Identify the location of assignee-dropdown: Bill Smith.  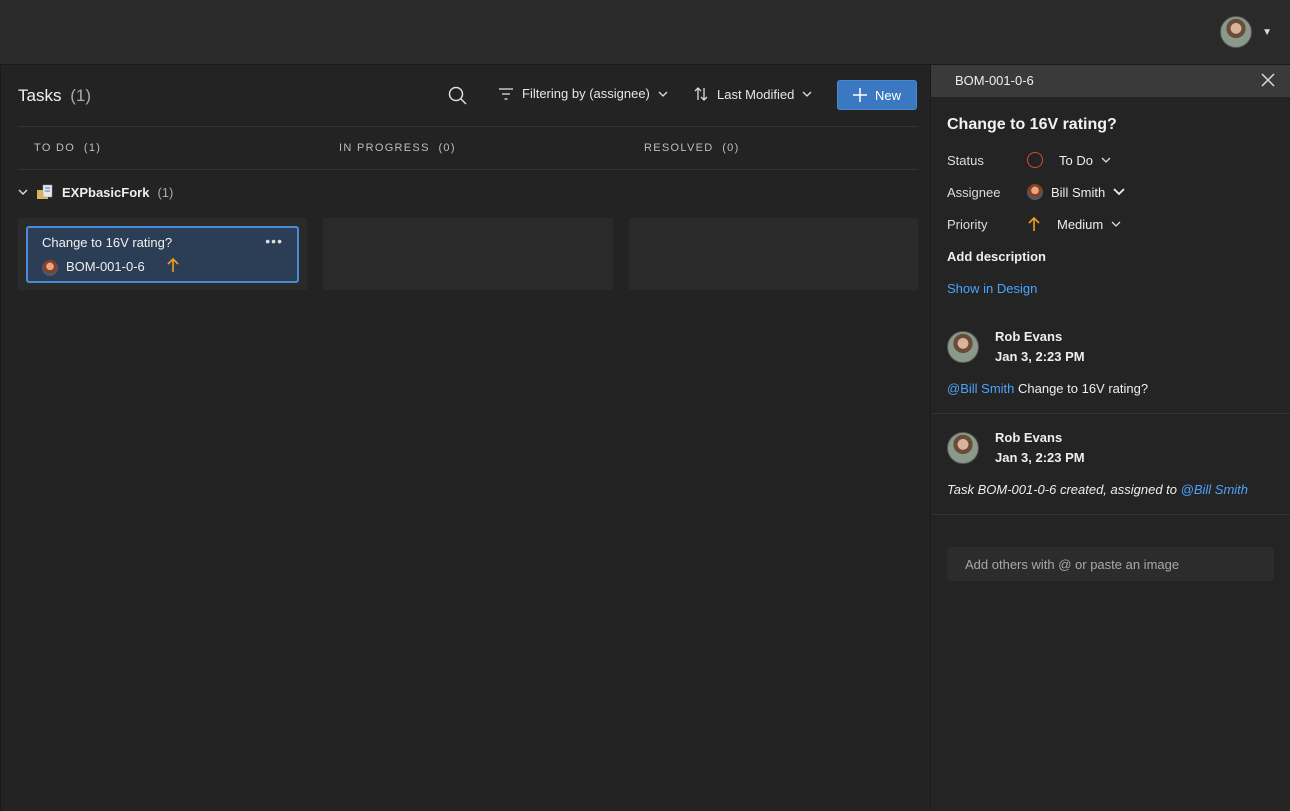
(1076, 192).